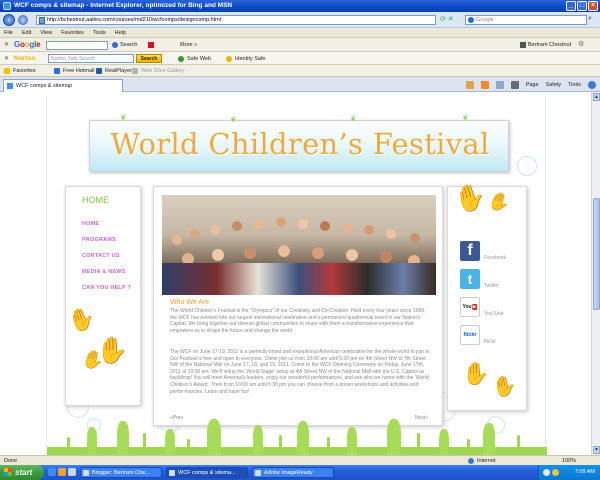 This screenshot has width=600, height=480. What do you see at coordinates (495, 258) in the screenshot?
I see `facebook-label: Facebook` at bounding box center [495, 258].